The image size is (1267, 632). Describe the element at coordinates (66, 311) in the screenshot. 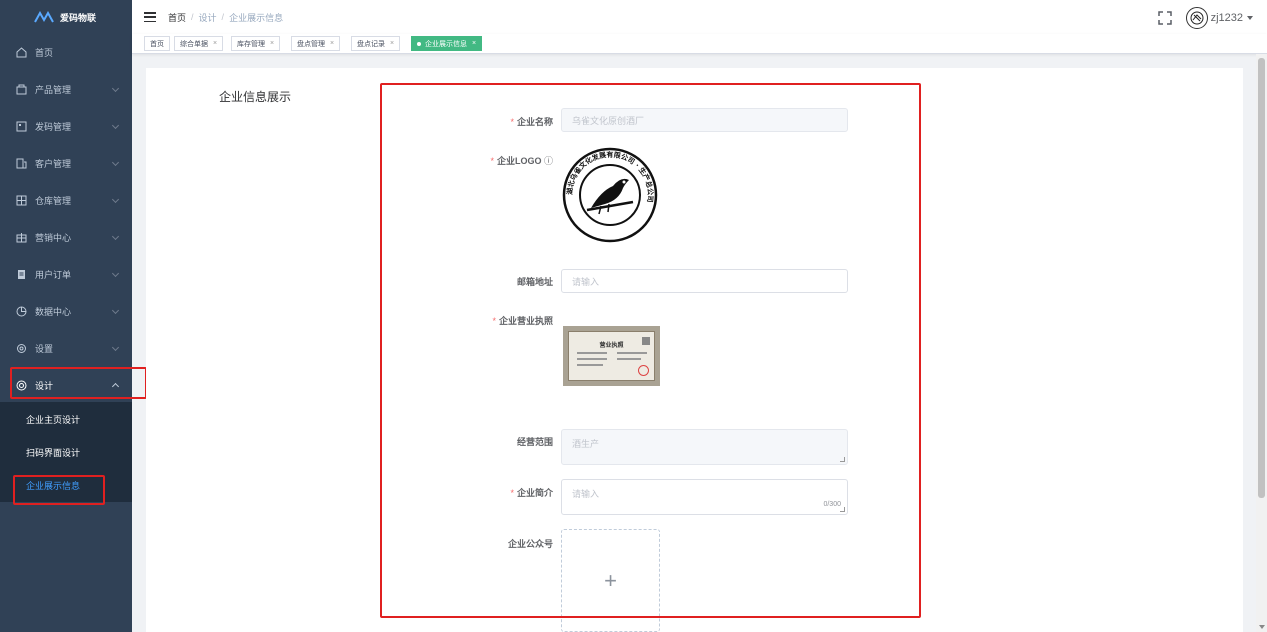

I see `sidebar-item-data: 数据中心` at that location.